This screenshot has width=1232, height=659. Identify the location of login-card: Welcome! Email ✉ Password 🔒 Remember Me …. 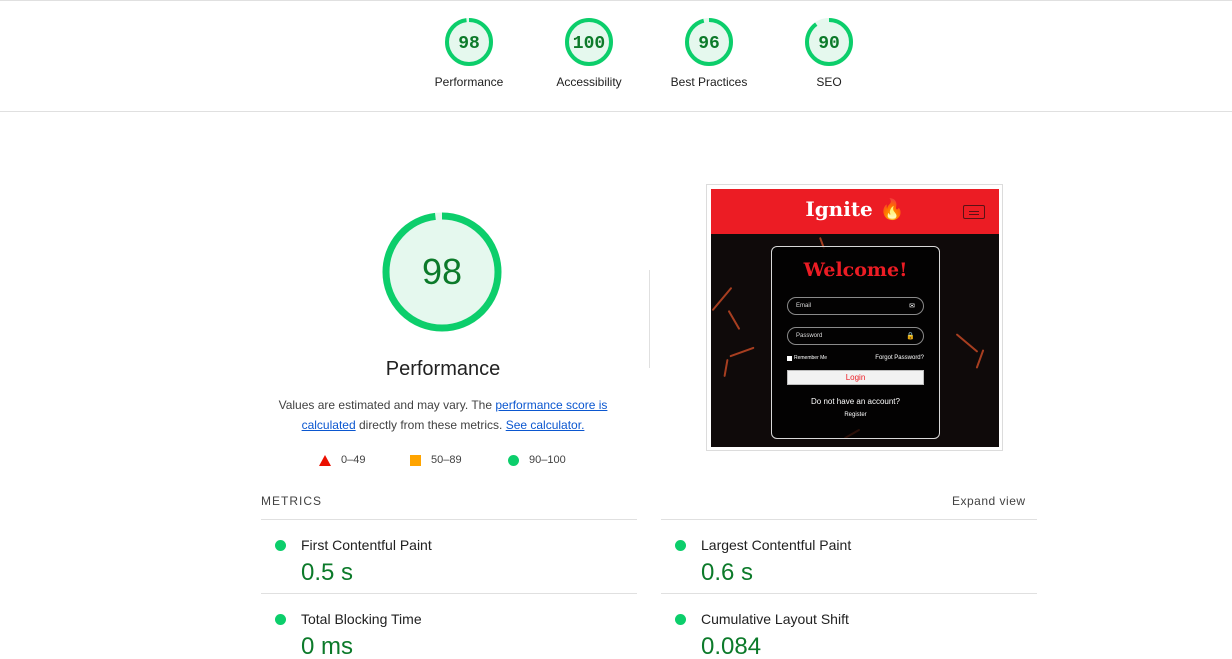
(855, 342).